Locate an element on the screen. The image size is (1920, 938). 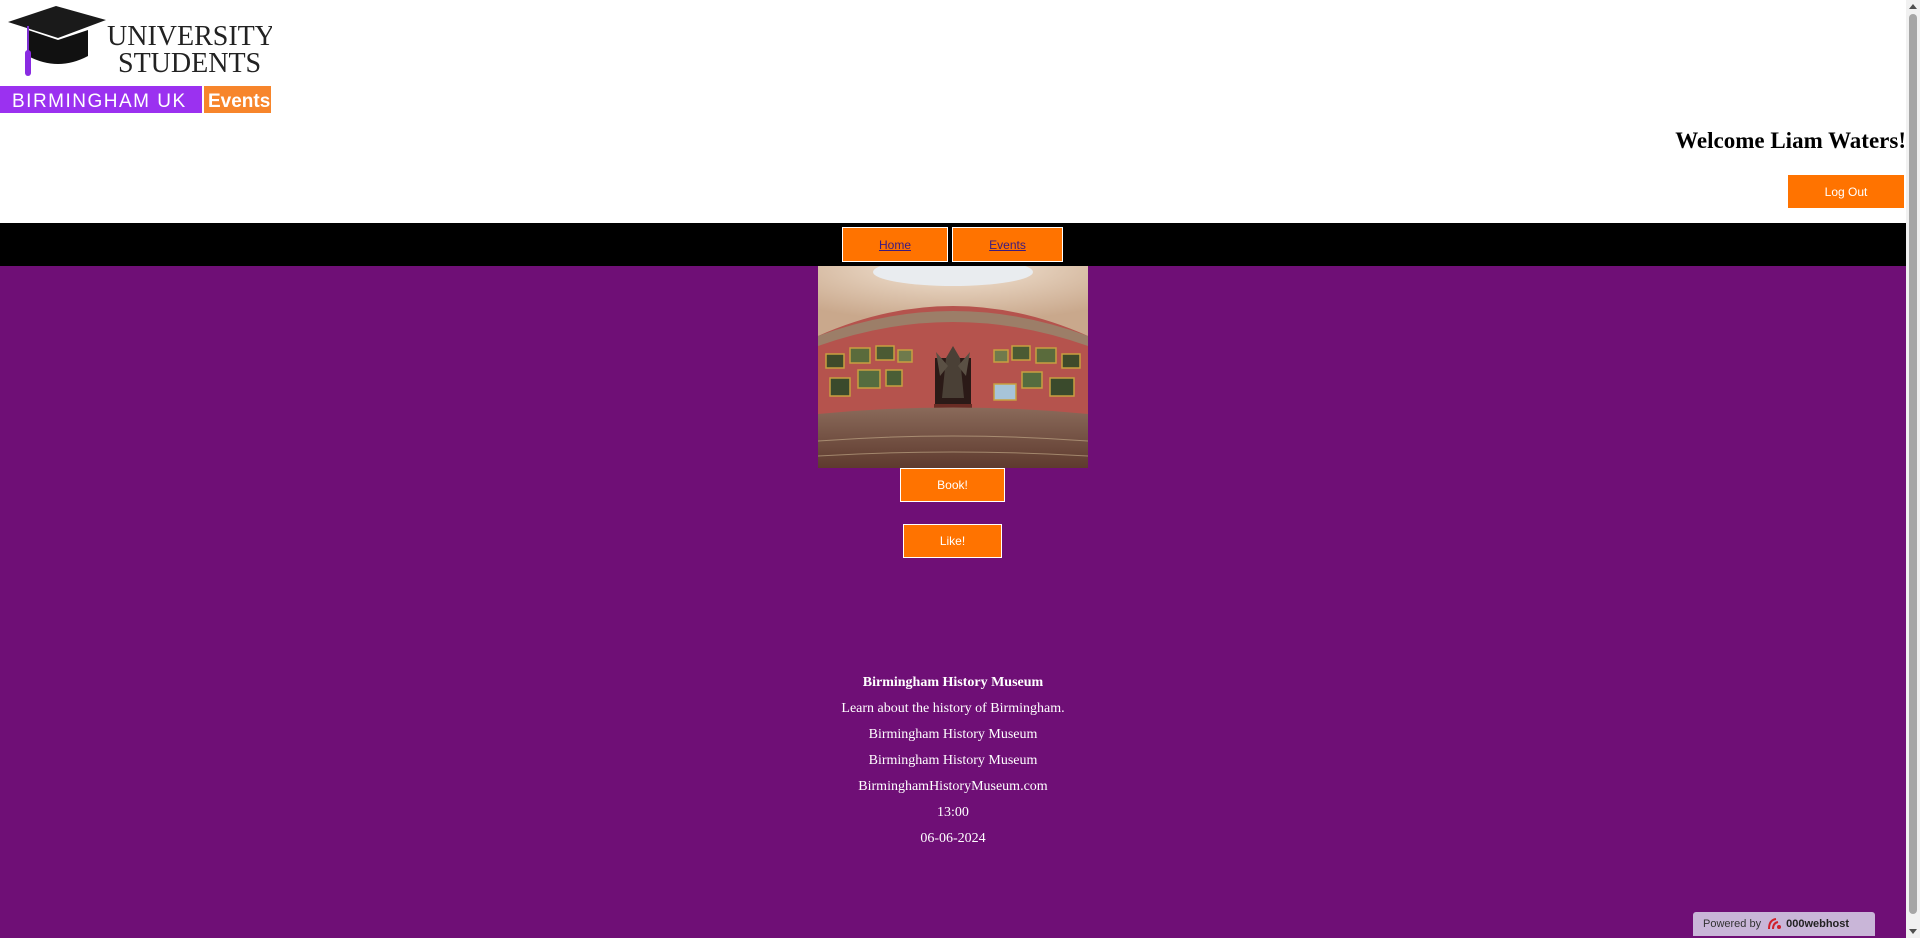
logo-line2: STUDENTS is located at coordinates (189, 63).